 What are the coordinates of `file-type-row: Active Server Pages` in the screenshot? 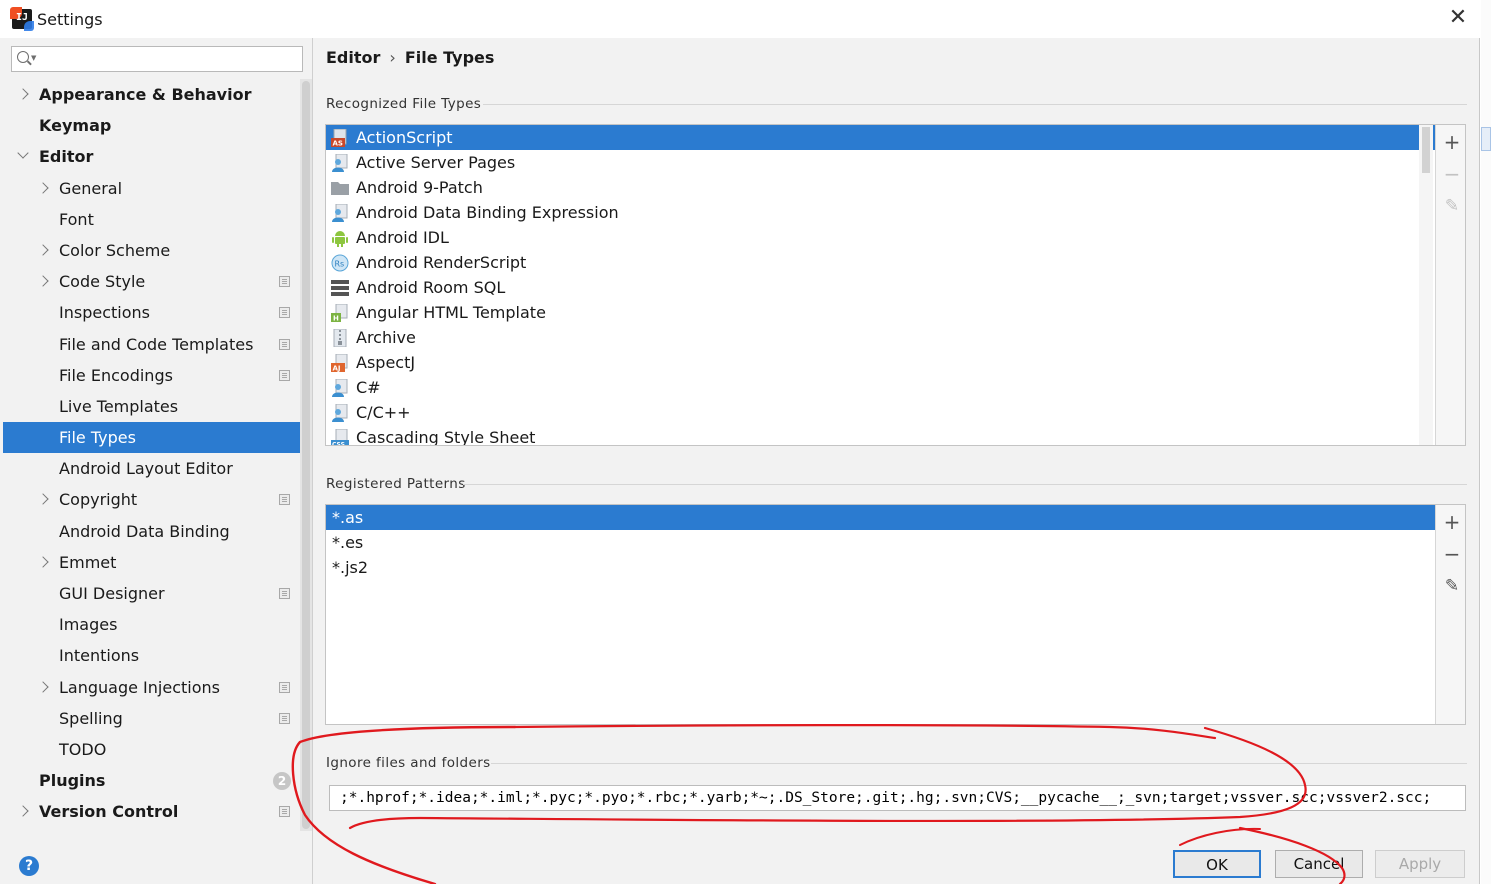 It's located at (880, 162).